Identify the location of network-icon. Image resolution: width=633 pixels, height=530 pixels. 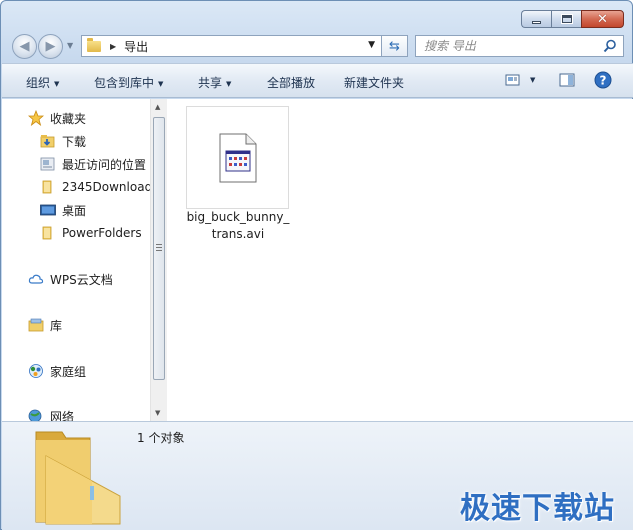
(35, 415).